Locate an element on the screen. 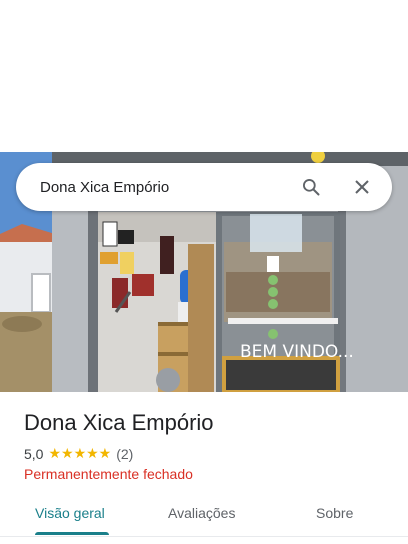 The width and height of the screenshot is (408, 544). search-icon is located at coordinates (311, 187).